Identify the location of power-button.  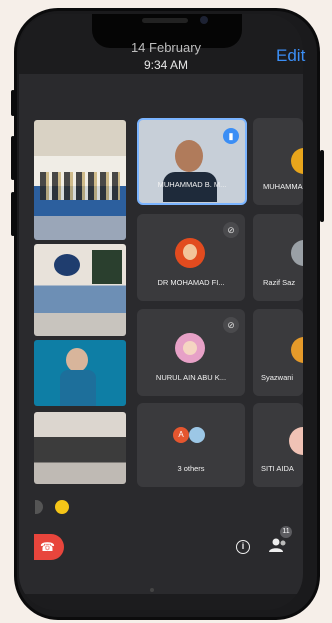
(322, 186).